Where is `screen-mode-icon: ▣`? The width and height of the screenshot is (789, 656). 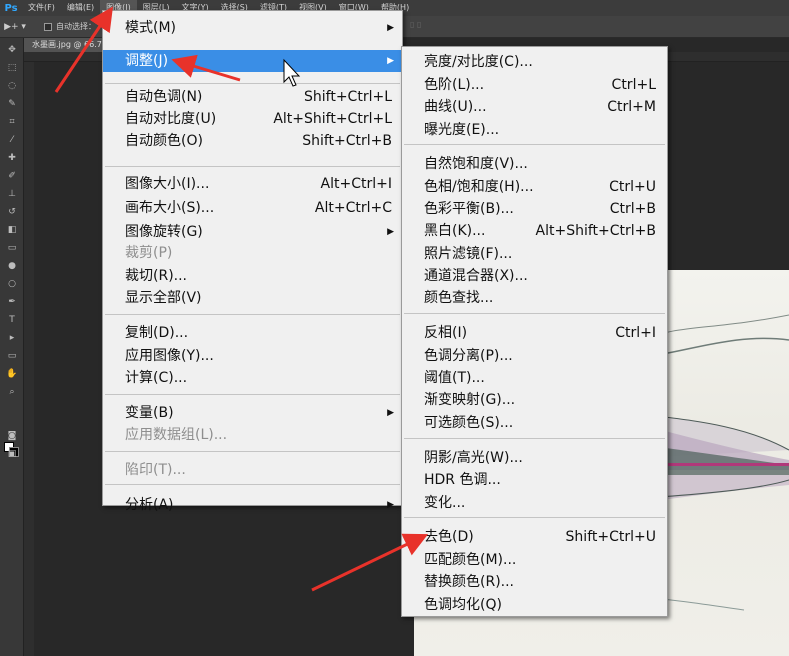
screen-mode-icon: ▣ is located at coordinates (12, 454).